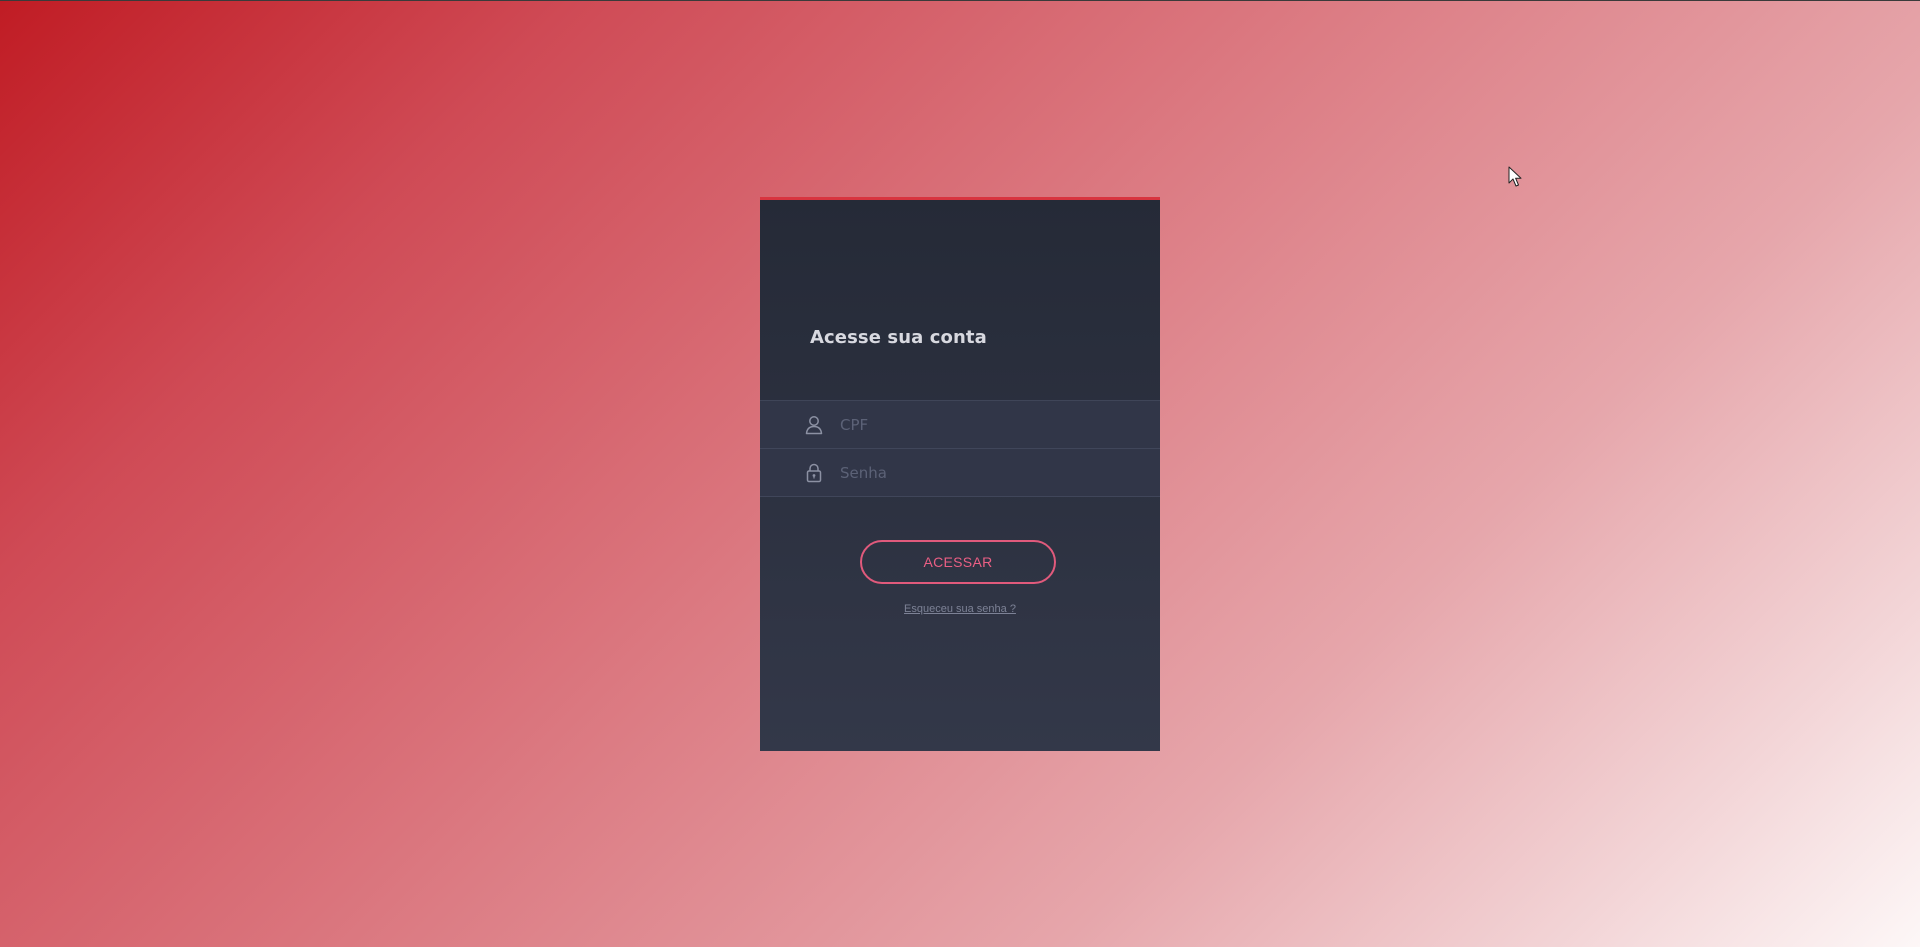 The width and height of the screenshot is (1920, 947). Describe the element at coordinates (814, 425) in the screenshot. I see `user-icon` at that location.